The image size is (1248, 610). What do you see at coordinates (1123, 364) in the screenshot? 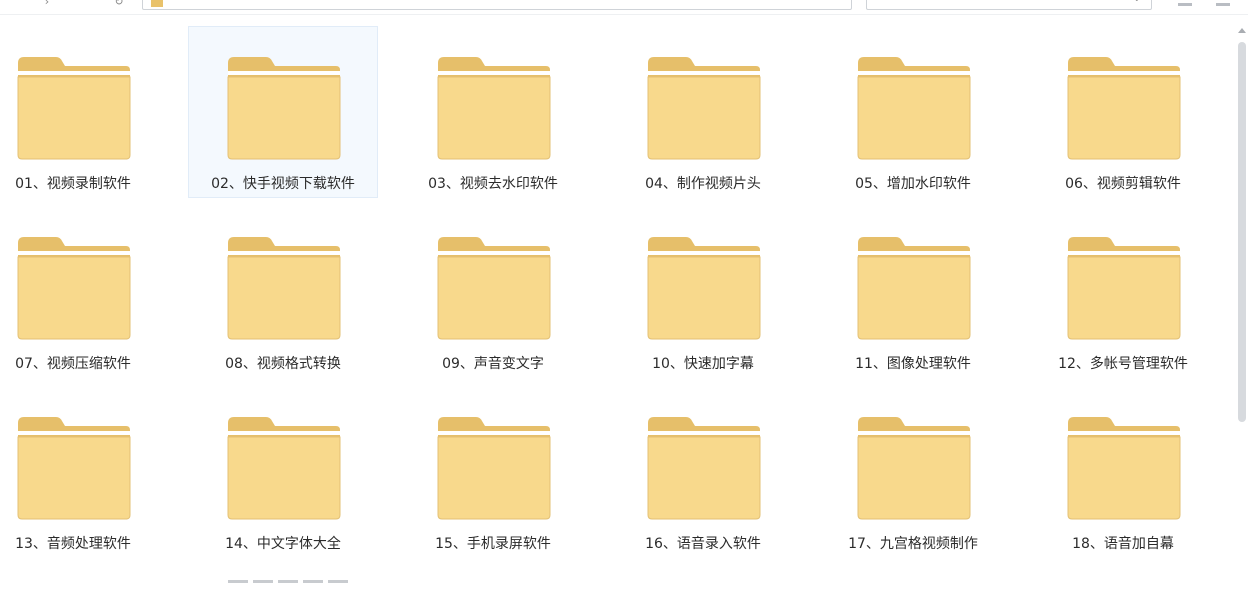
I see `folder-label: 12、多帐号管理软件` at bounding box center [1123, 364].